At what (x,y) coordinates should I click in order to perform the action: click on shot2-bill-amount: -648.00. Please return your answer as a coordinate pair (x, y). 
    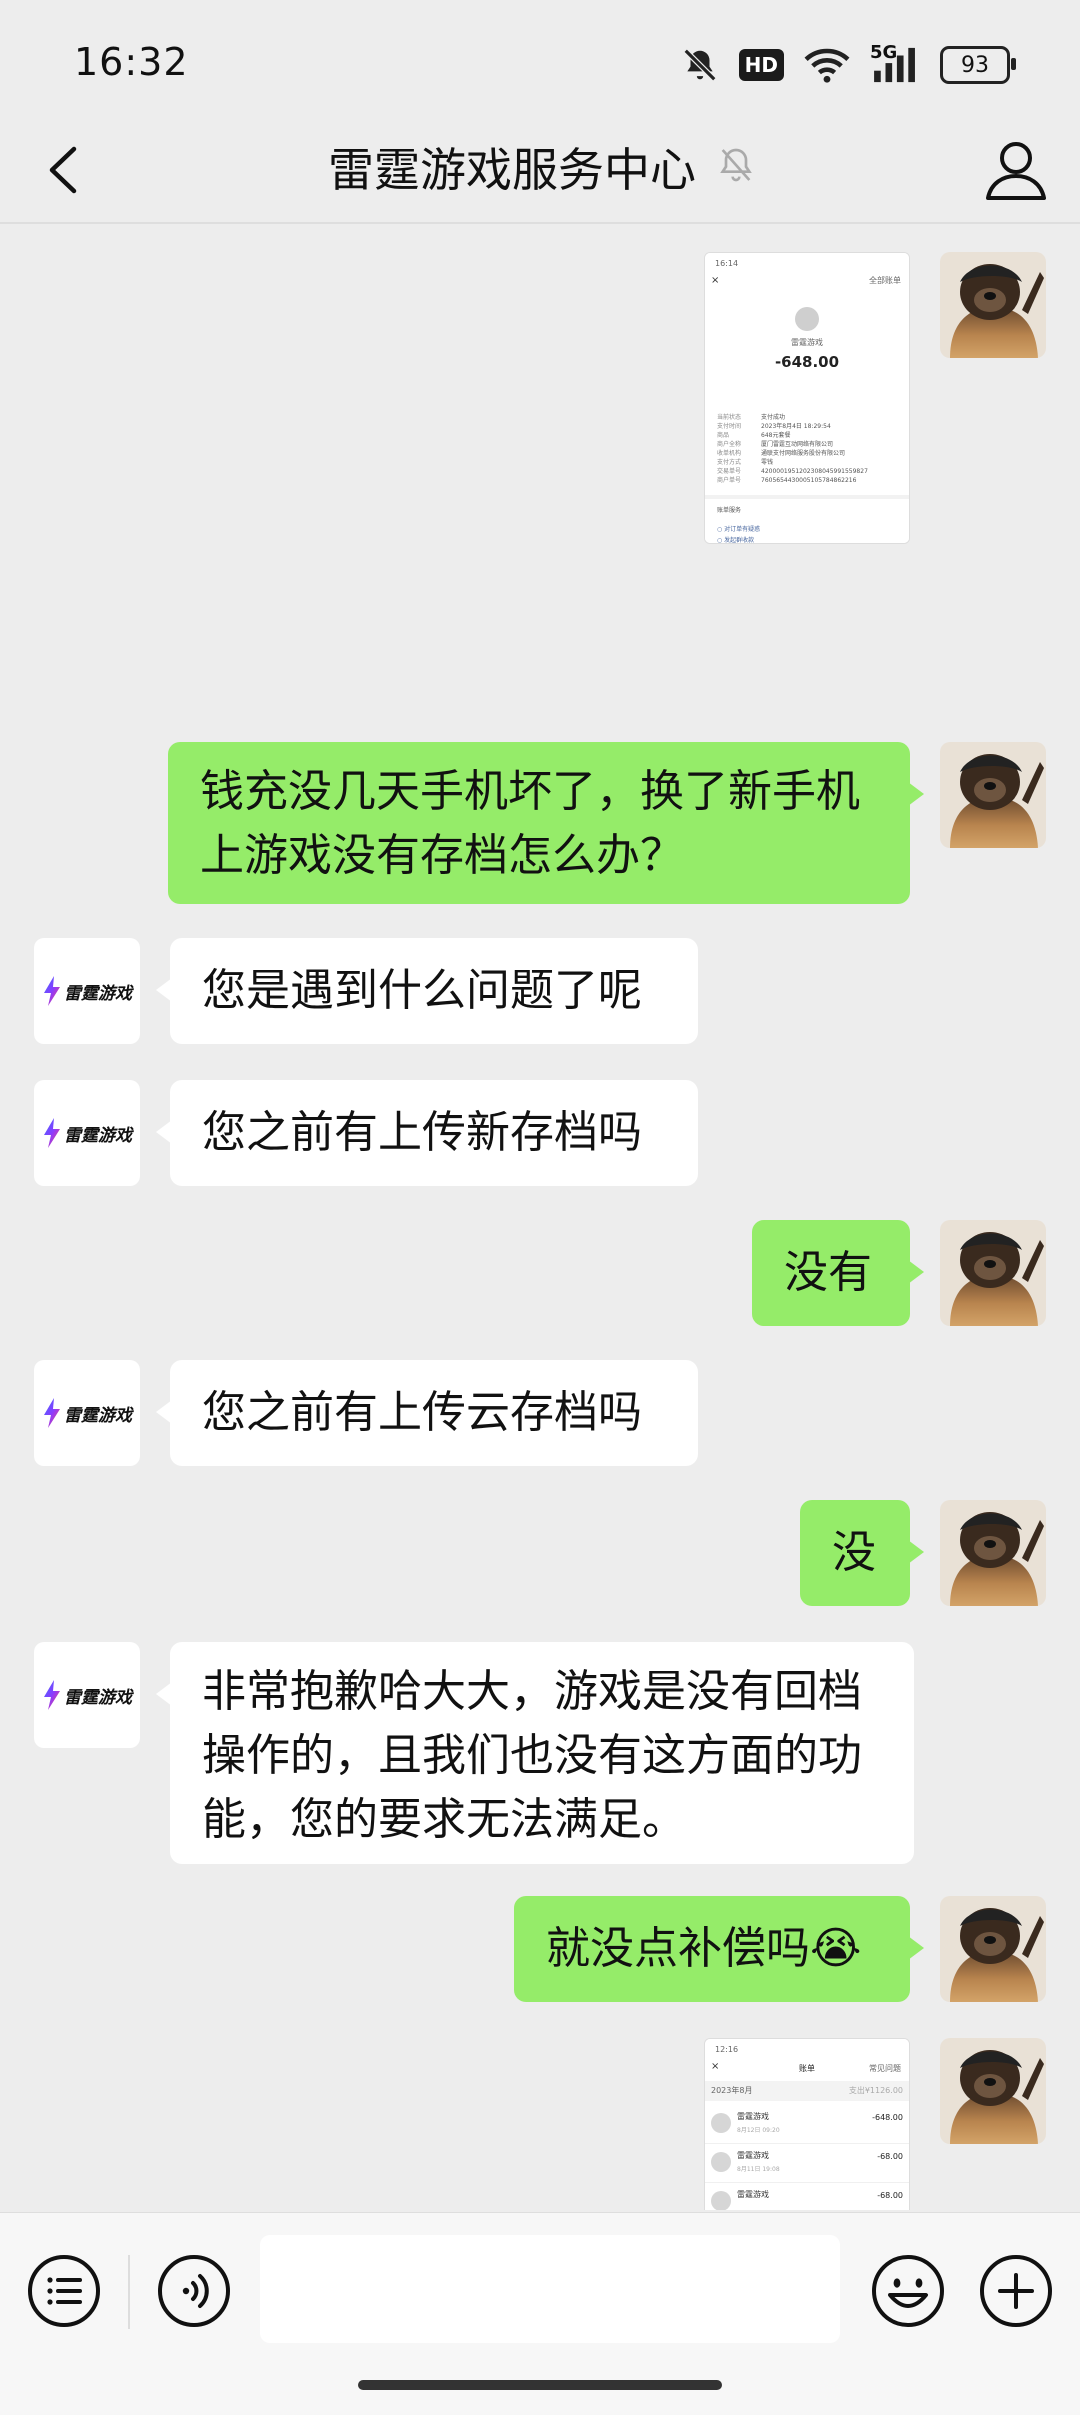
    Looking at the image, I should click on (887, 2117).